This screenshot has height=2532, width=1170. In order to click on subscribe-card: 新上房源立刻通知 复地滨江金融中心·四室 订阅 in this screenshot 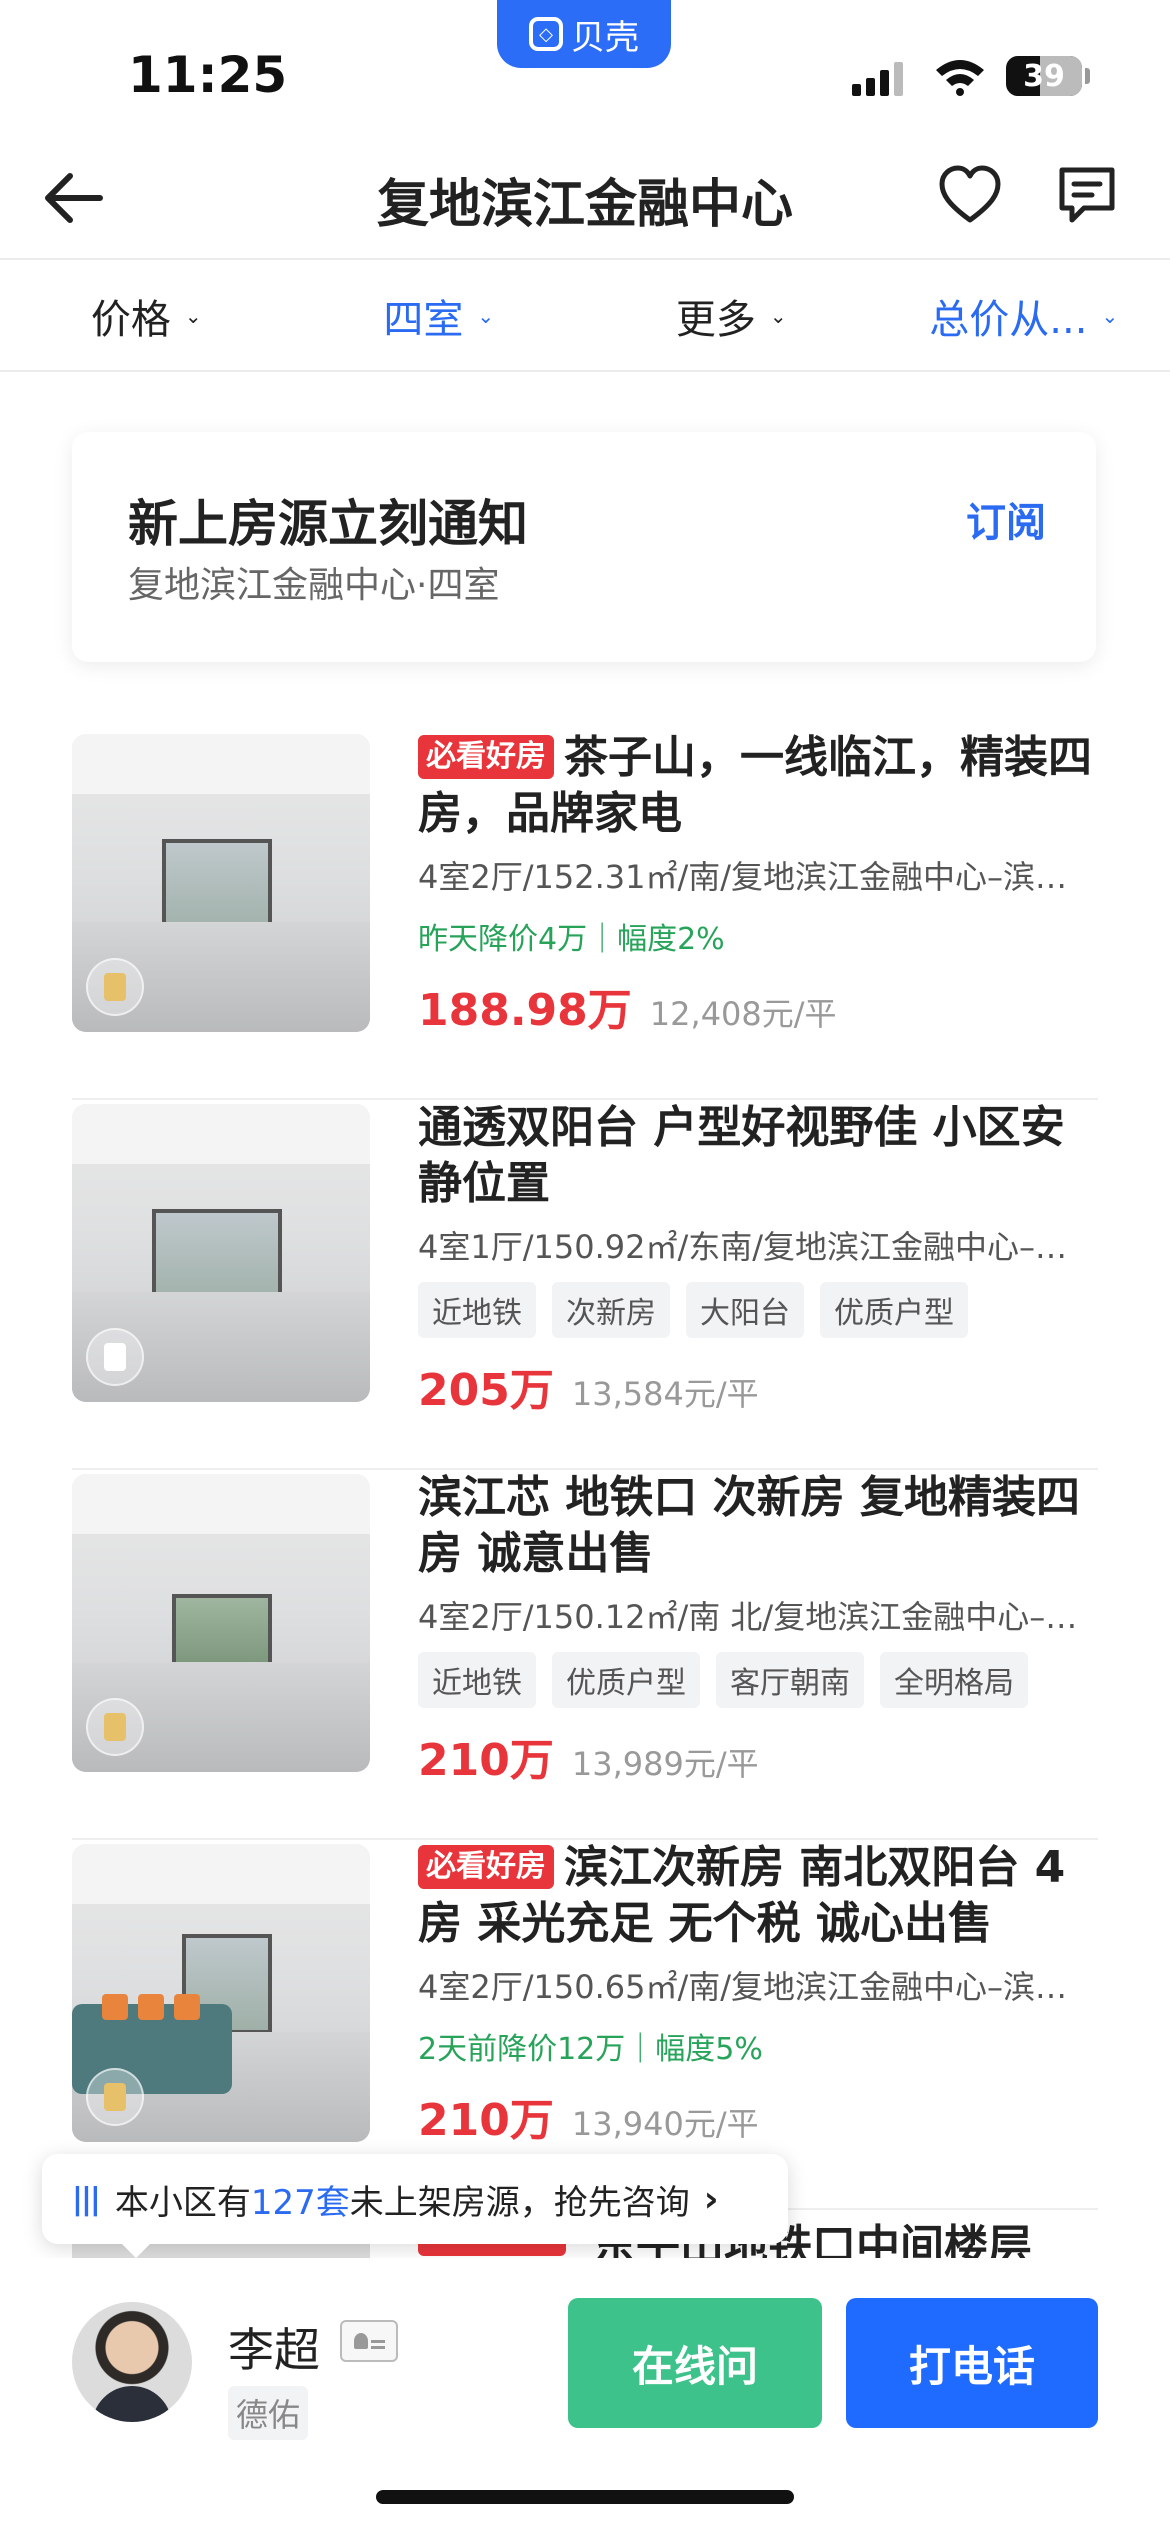, I will do `click(584, 547)`.